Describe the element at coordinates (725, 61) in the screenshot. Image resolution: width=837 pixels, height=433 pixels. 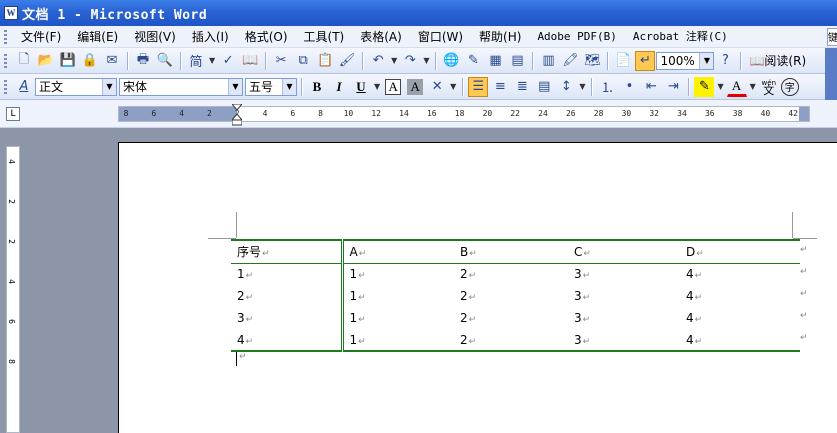
I see `help-icon: ?` at that location.